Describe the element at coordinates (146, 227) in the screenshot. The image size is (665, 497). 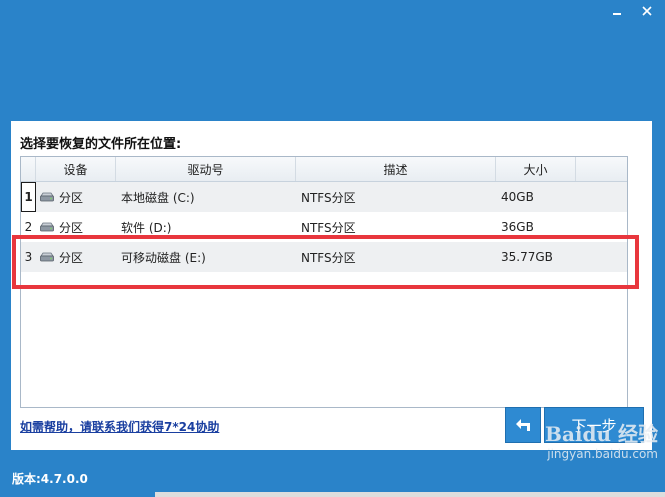
I see `row-drive: 软件 (D:)` at that location.